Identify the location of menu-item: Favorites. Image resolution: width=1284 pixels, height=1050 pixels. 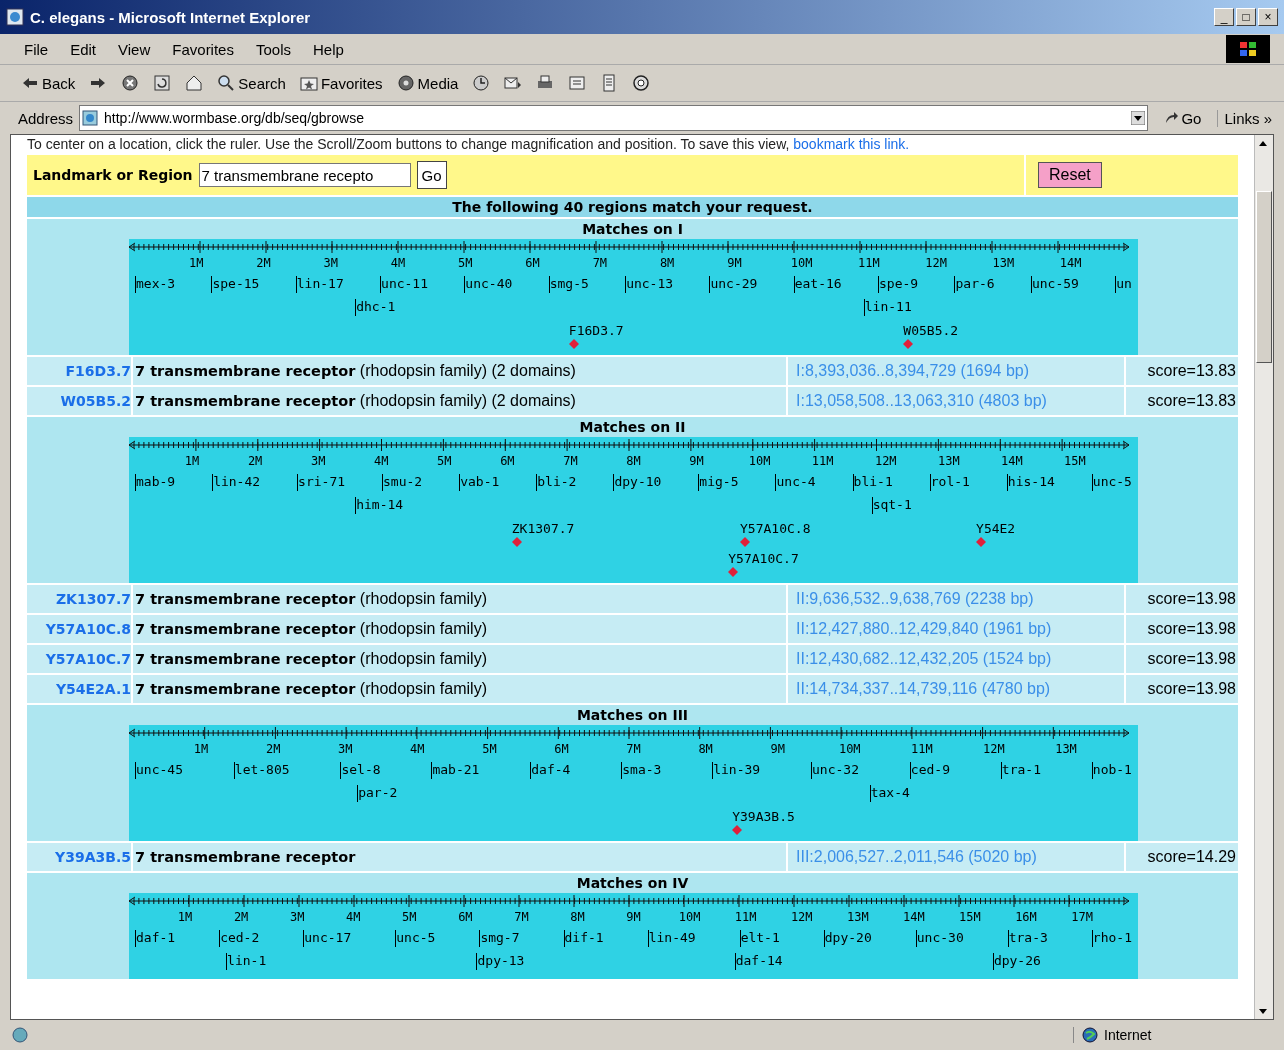
(203, 49).